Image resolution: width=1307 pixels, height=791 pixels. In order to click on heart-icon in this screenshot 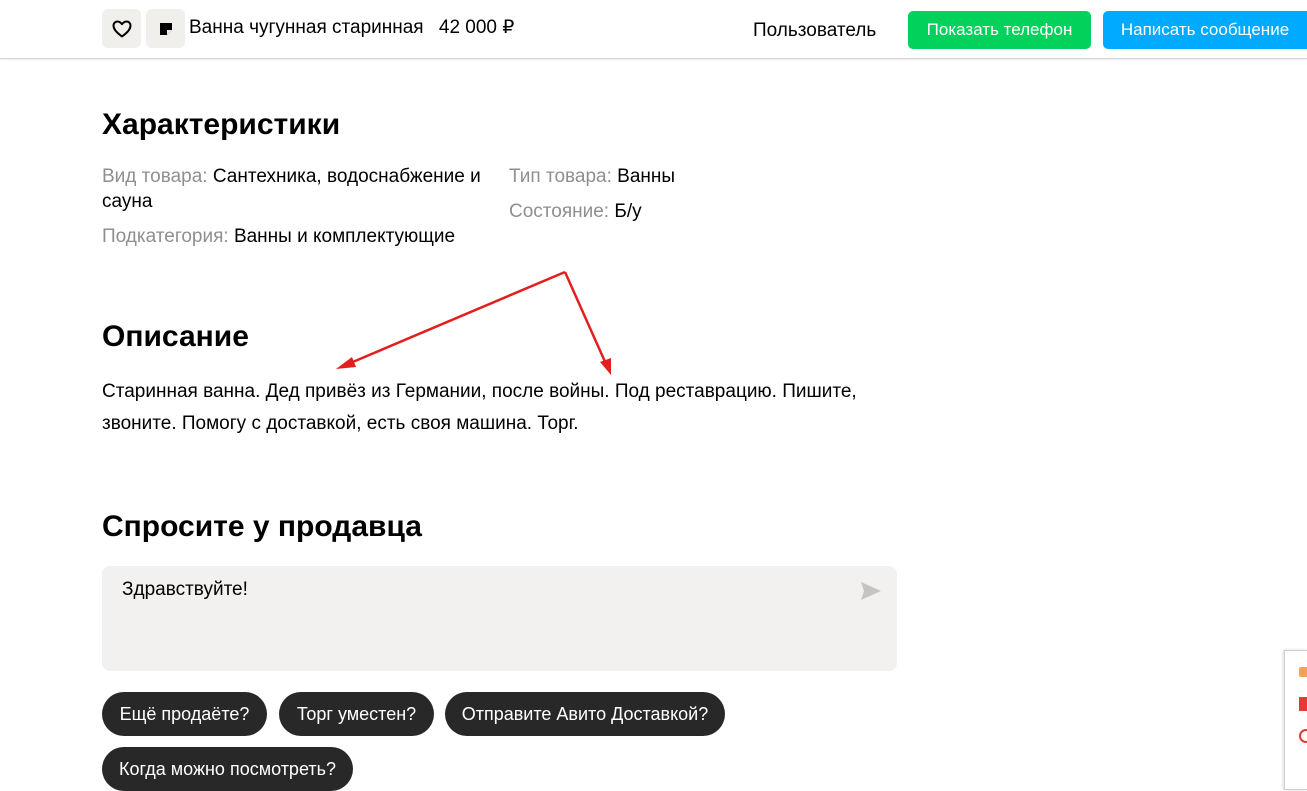, I will do `click(121, 28)`.